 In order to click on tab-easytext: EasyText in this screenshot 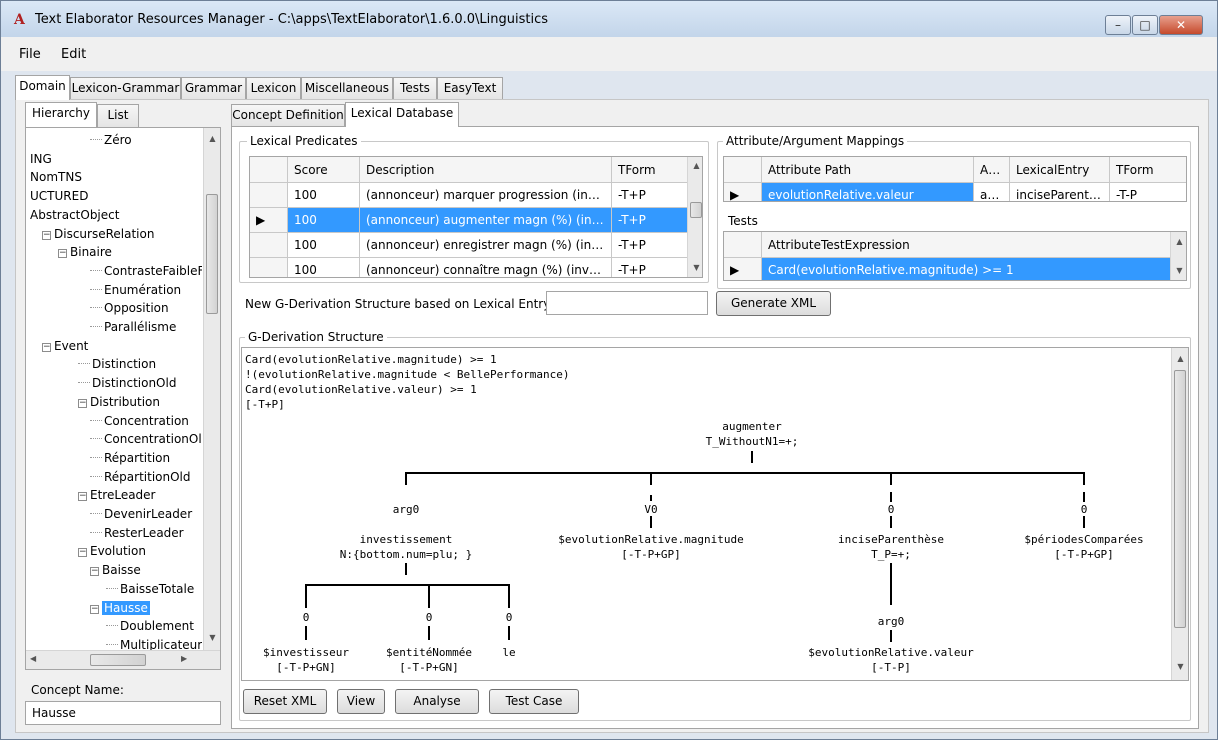, I will do `click(470, 88)`.